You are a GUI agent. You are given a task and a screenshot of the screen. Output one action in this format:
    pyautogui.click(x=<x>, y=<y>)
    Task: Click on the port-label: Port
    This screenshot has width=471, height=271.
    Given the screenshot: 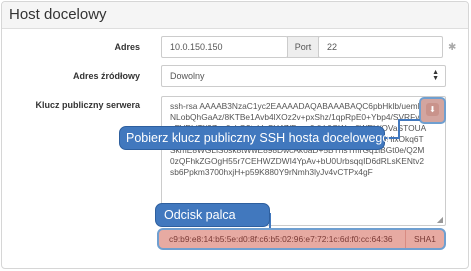 What is the action you would take?
    pyautogui.click(x=303, y=47)
    